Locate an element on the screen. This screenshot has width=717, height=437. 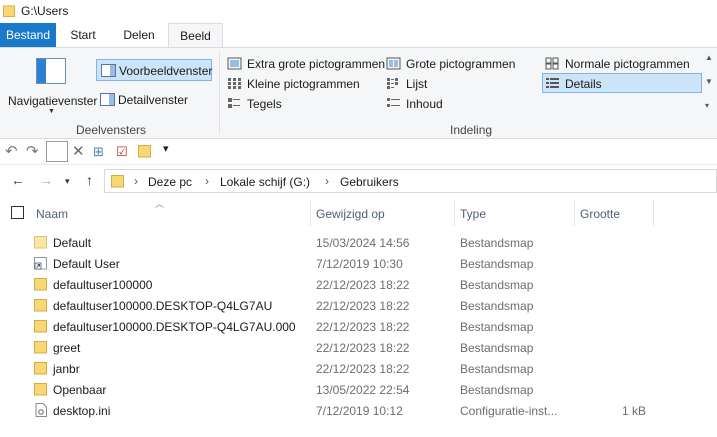
column-header: ︿ Naam Gewijzigd op Type Grootte is located at coordinates (358, 213).